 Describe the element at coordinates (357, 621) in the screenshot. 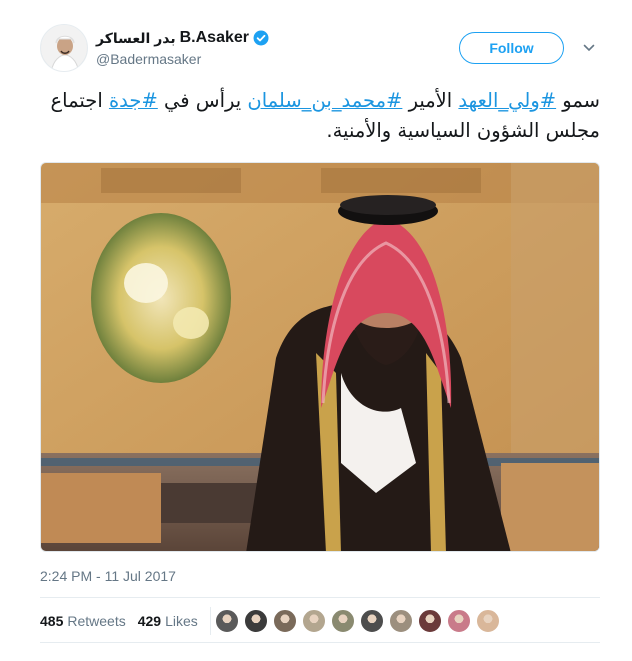

I see `liker-avatars` at that location.